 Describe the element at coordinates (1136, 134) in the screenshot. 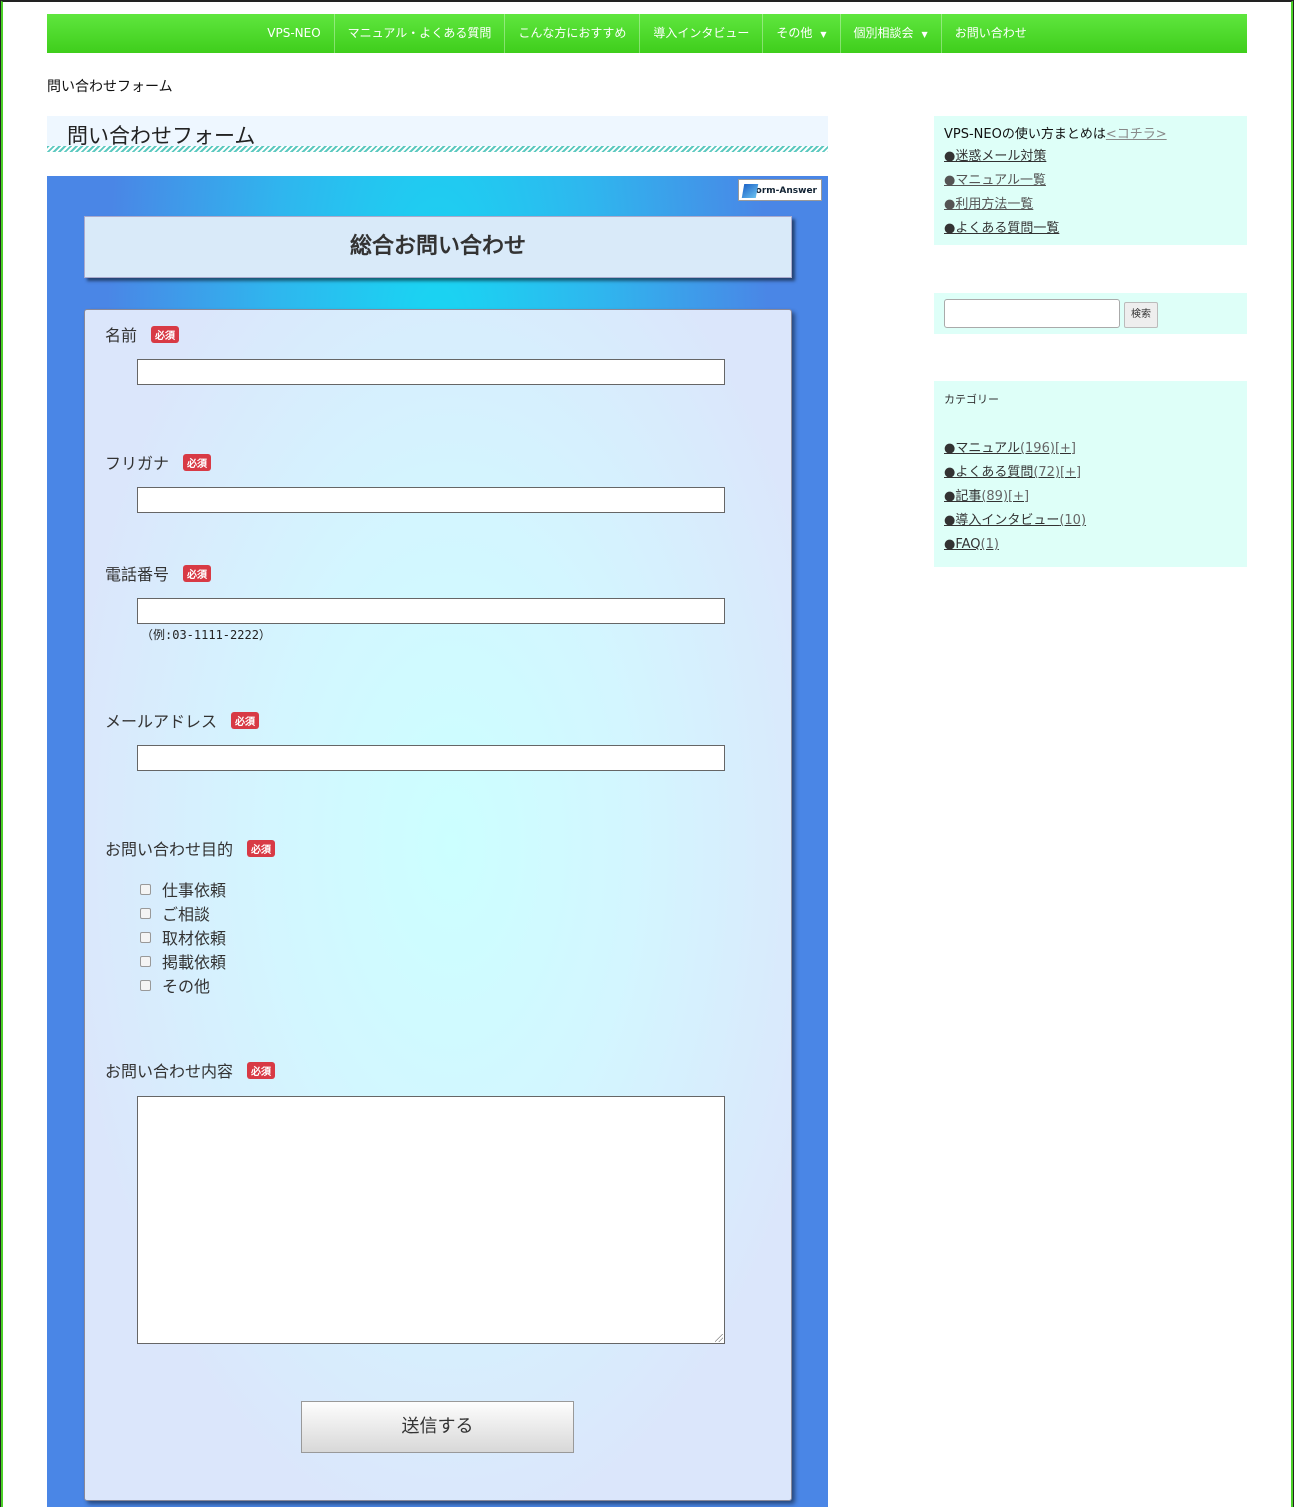

I see `guide-intro-link: <コチラ>` at that location.